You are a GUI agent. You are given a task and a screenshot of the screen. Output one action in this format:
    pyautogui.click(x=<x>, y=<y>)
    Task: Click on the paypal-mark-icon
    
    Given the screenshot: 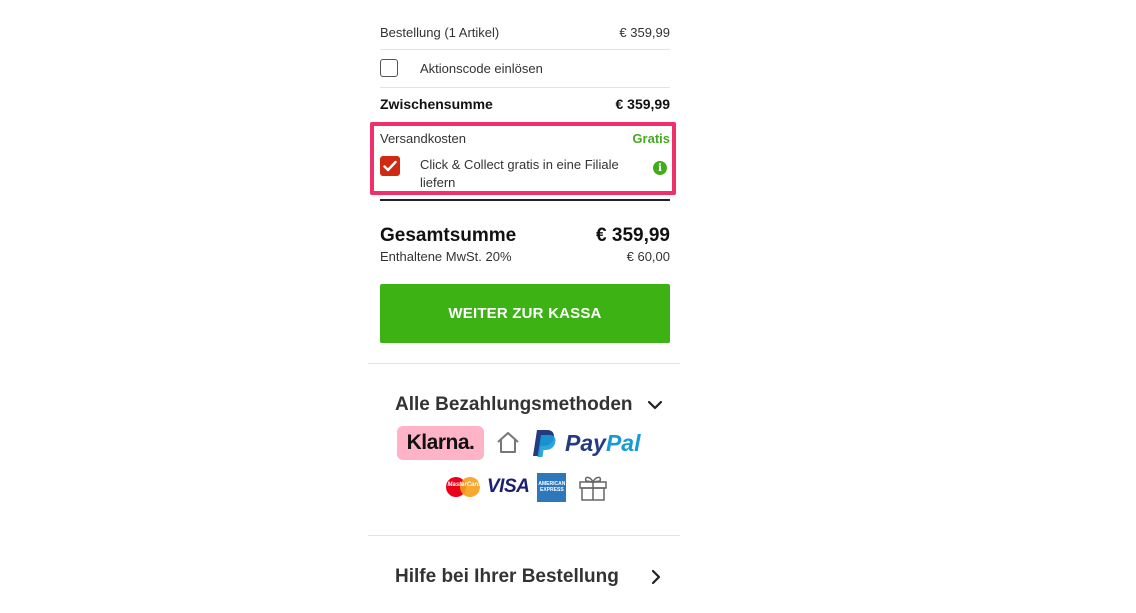 What is the action you would take?
    pyautogui.click(x=544, y=443)
    